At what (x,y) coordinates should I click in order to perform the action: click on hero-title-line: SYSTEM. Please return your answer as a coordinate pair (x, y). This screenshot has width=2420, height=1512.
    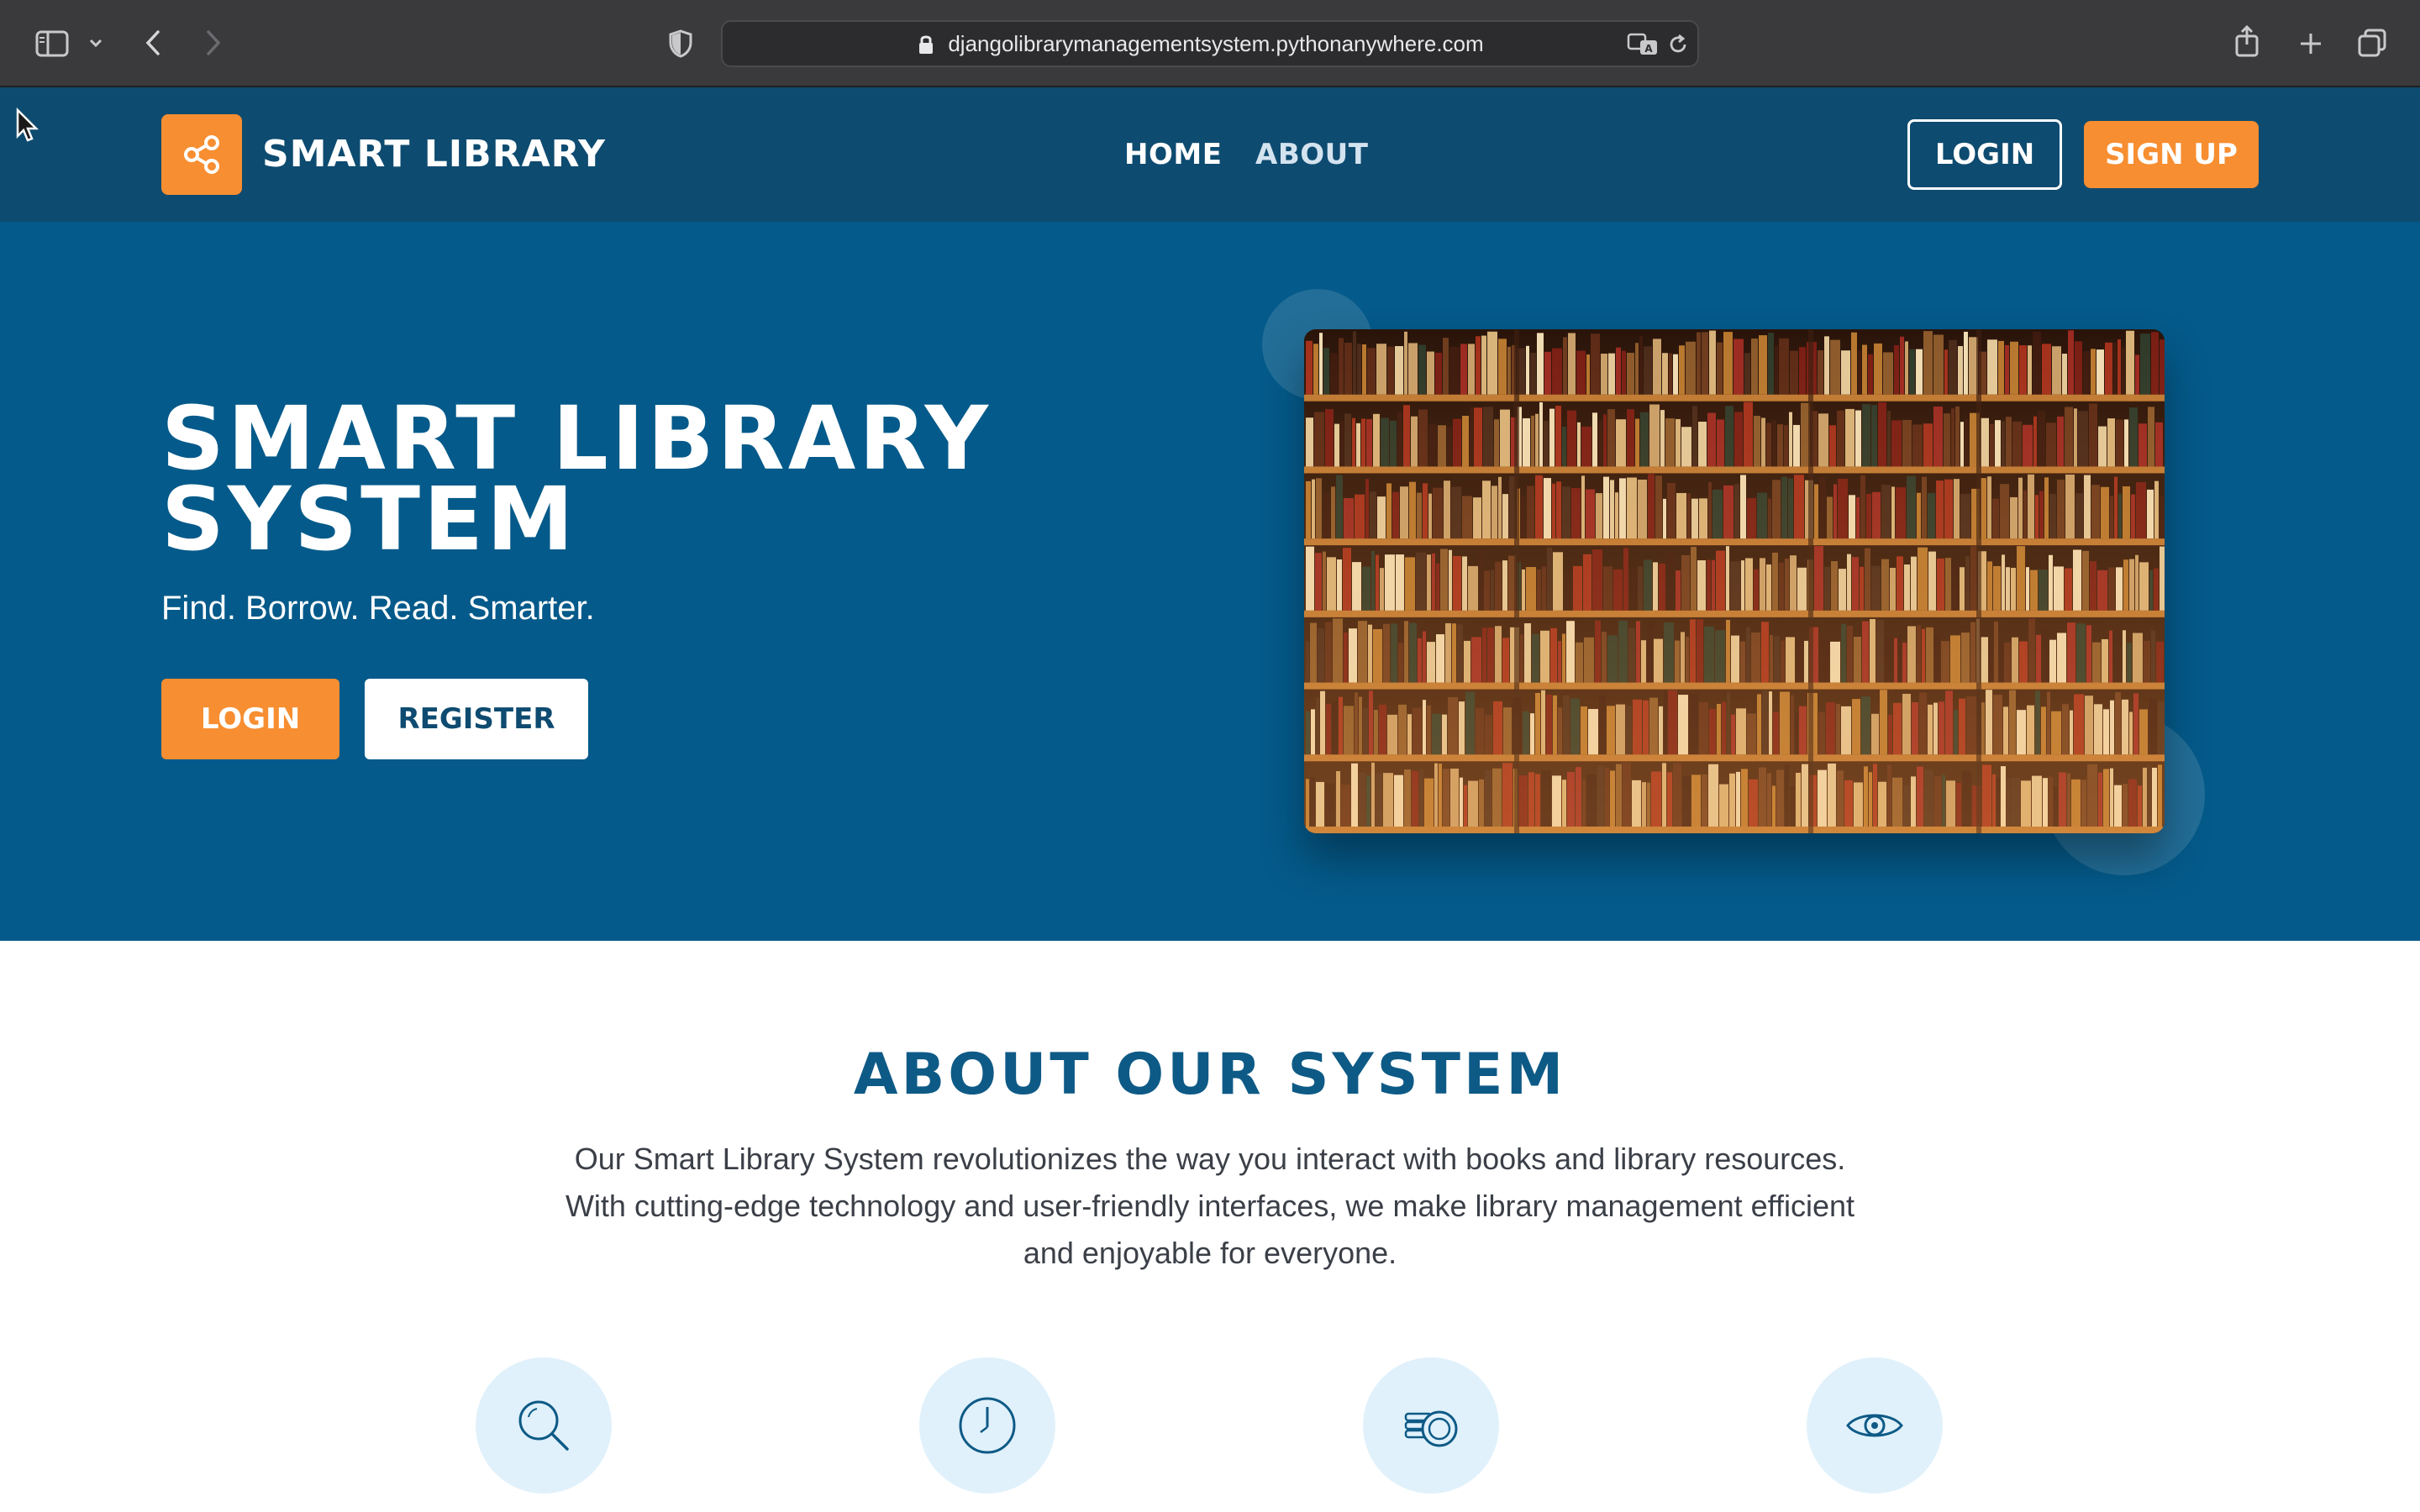
    Looking at the image, I should click on (369, 519).